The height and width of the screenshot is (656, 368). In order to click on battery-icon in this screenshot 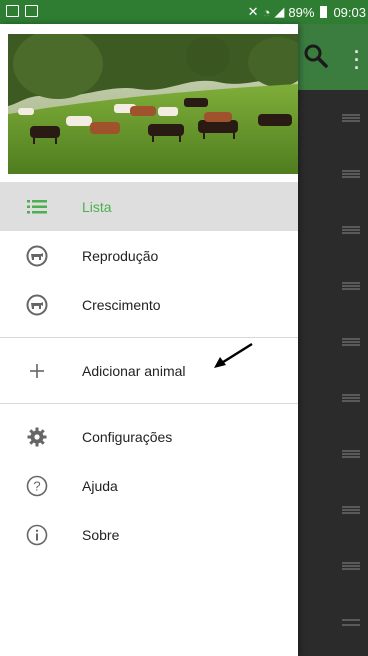, I will do `click(324, 12)`.